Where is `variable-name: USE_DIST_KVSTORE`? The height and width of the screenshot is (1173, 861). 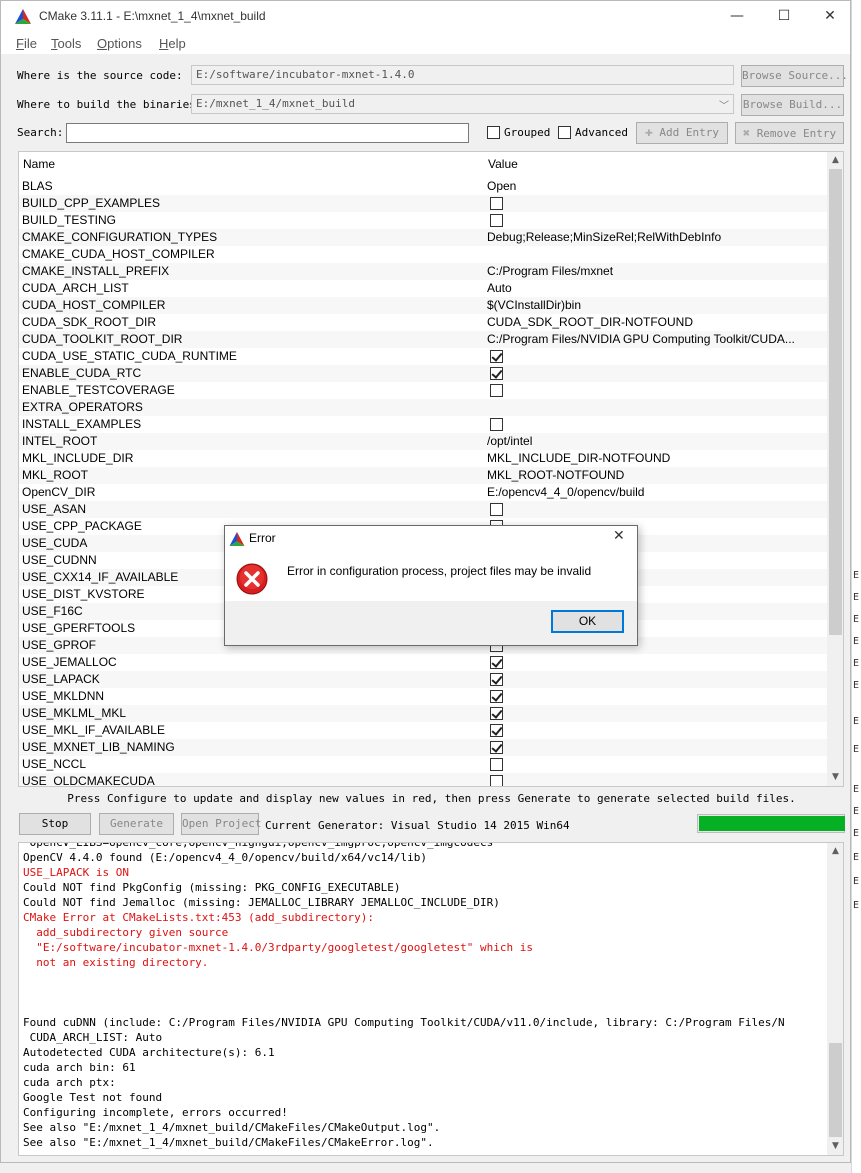
variable-name: USE_DIST_KVSTORE is located at coordinates (83, 594).